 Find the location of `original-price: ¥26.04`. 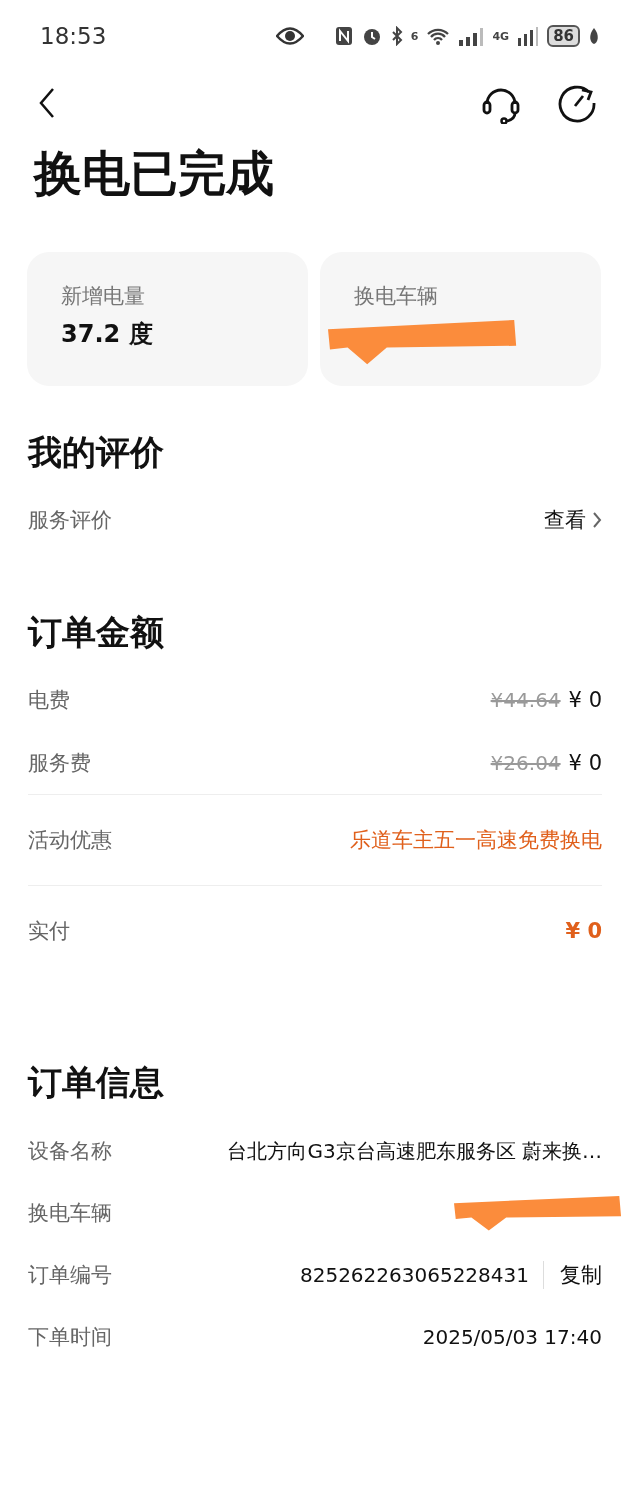

original-price: ¥26.04 is located at coordinates (525, 762).